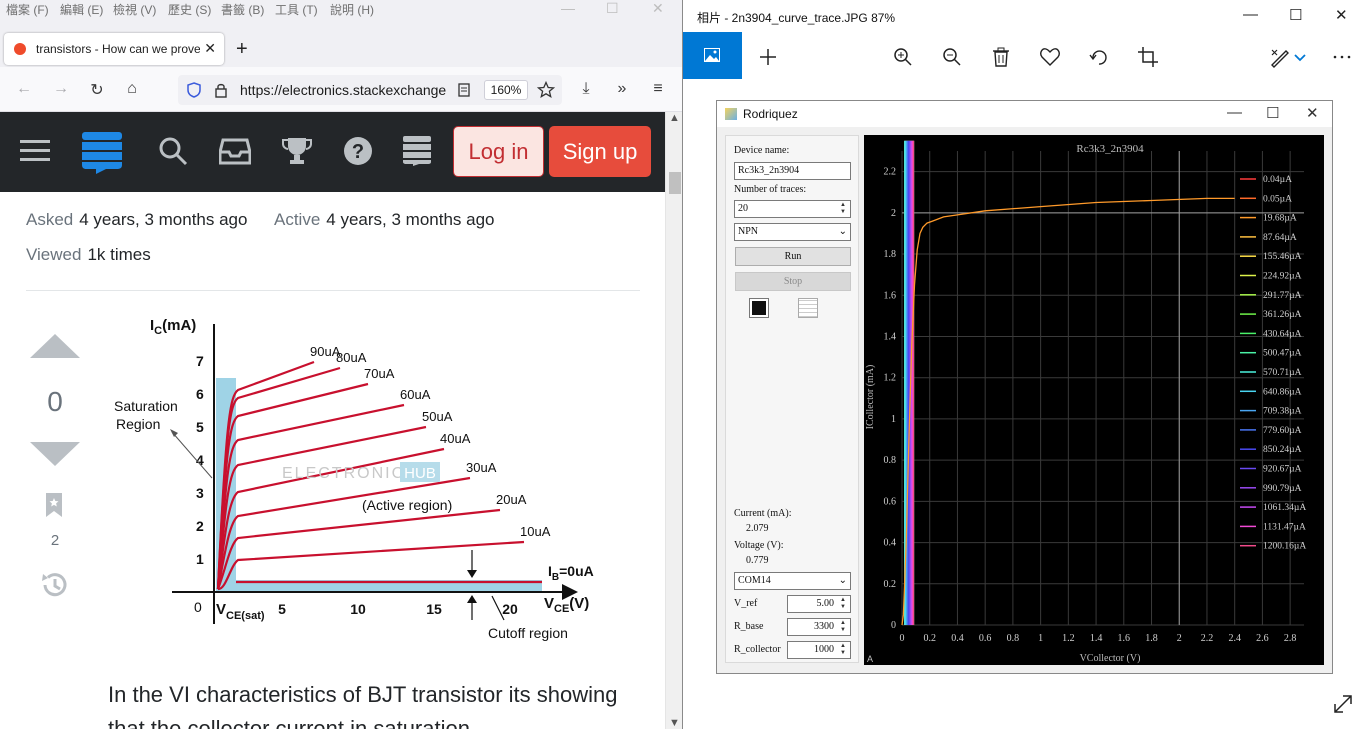  I want to click on help-icon: ?, so click(358, 151).